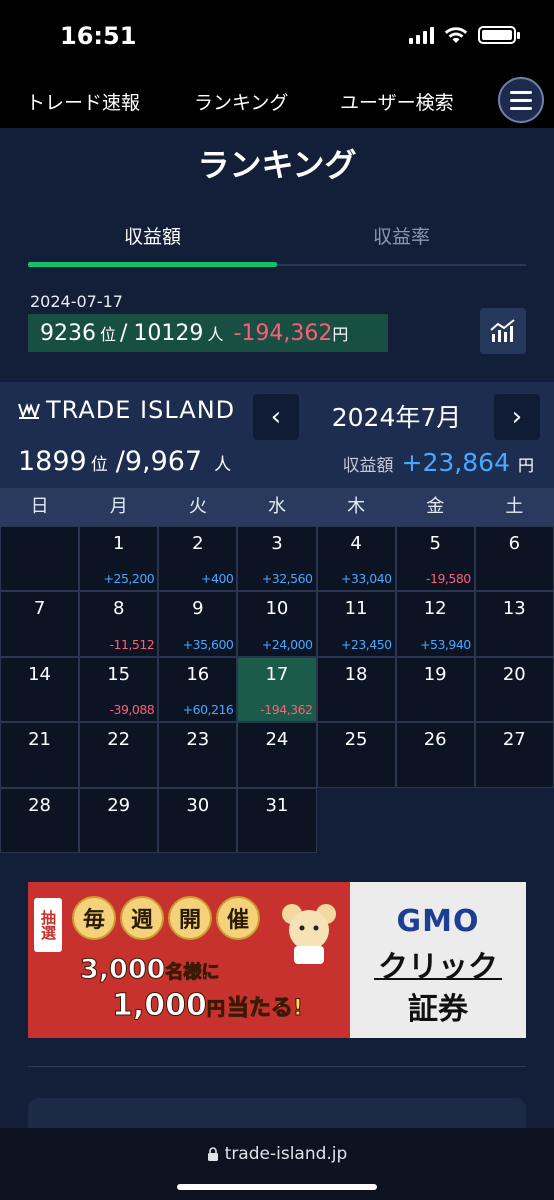 The height and width of the screenshot is (1200, 554). Describe the element at coordinates (435, 624) in the screenshot. I see `calendar-day: 12 +53,940` at that location.